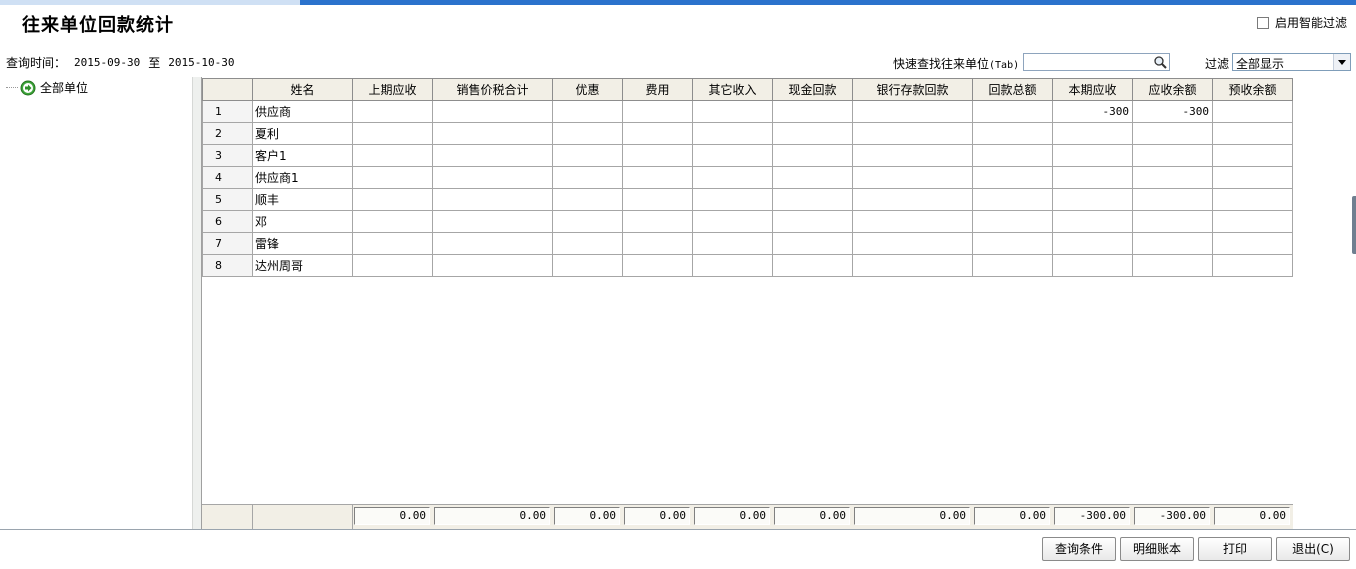  I want to click on tree-node-all-units: 全部单位, so click(47, 87).